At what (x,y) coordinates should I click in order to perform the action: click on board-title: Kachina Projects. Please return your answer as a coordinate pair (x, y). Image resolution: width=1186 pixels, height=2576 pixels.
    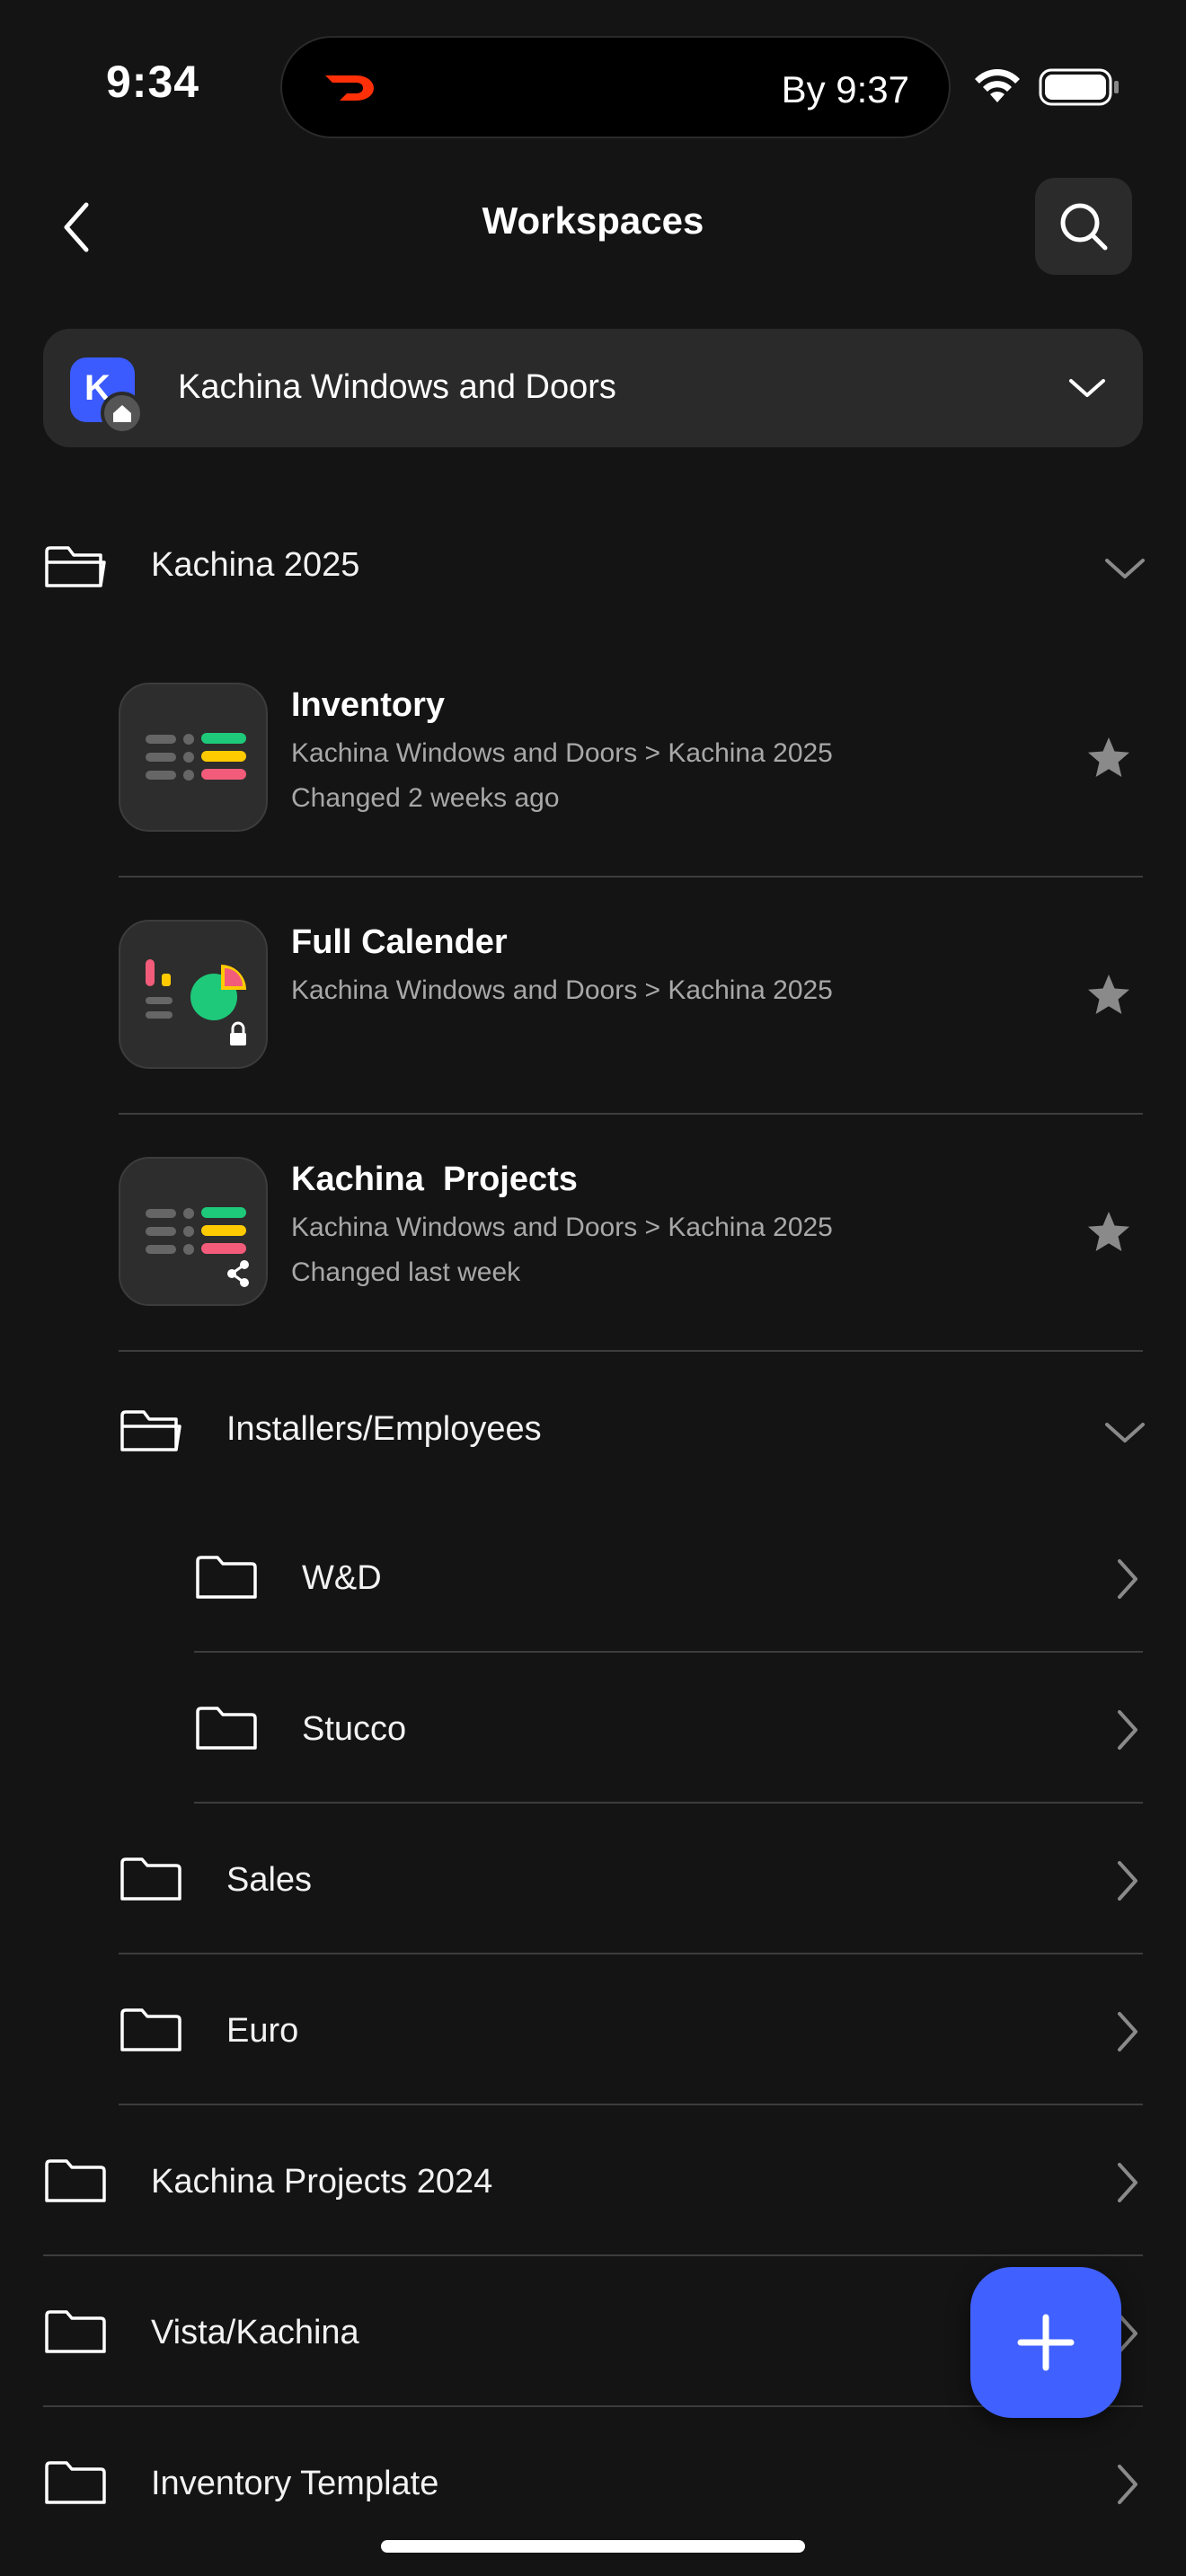
    Looking at the image, I should click on (434, 1179).